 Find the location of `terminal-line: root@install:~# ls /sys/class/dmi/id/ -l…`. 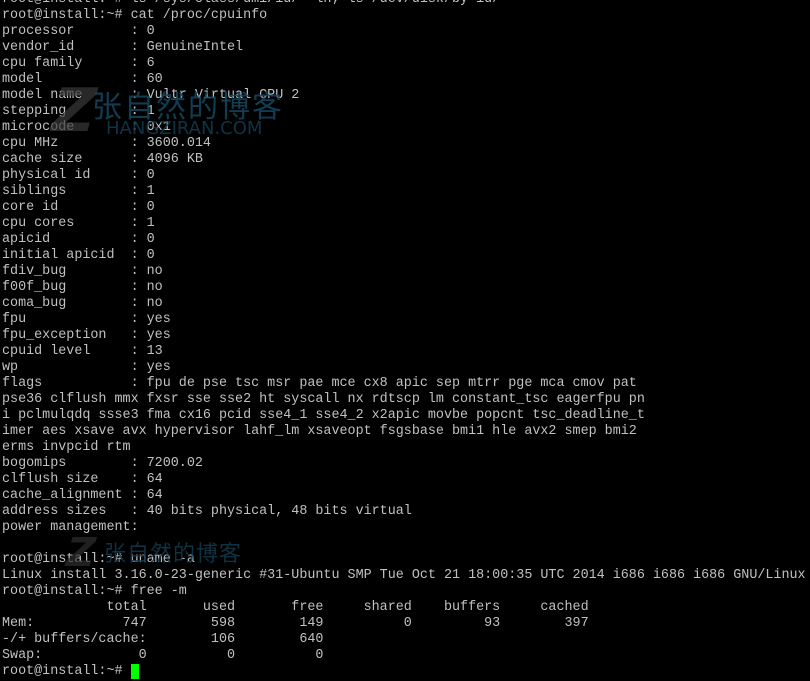

terminal-line: root@install:~# ls /sys/class/dmi/id/ -l… is located at coordinates (406, 4).